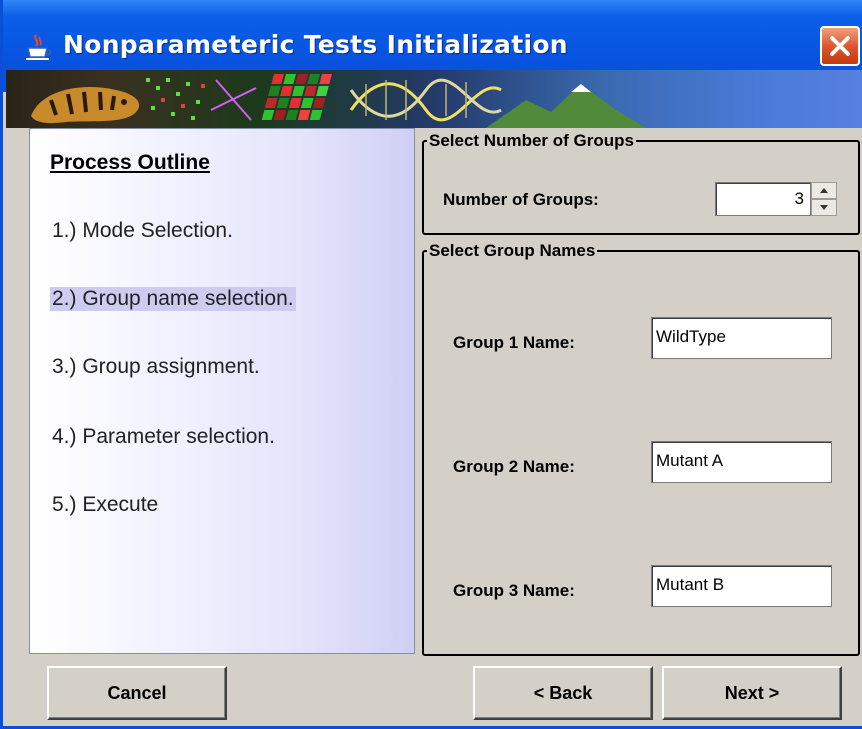  I want to click on group-3-name-label: Group 3 Name:, so click(514, 590).